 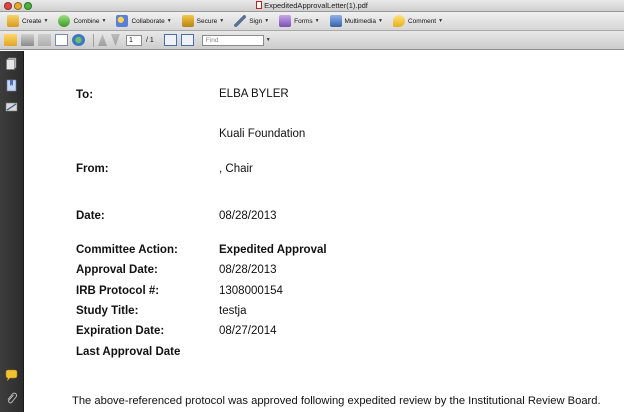 What do you see at coordinates (13, 21) in the screenshot?
I see `create-icon` at bounding box center [13, 21].